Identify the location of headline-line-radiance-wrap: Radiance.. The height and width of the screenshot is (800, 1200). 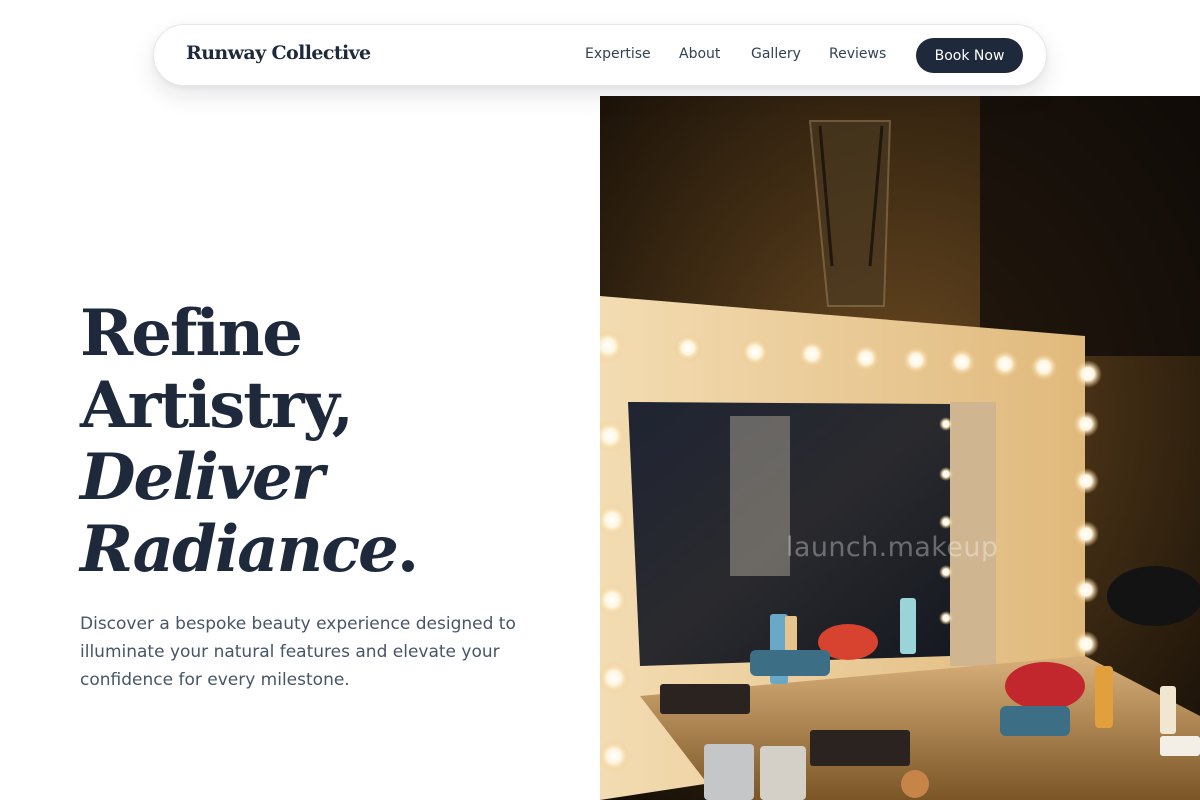
(330, 550).